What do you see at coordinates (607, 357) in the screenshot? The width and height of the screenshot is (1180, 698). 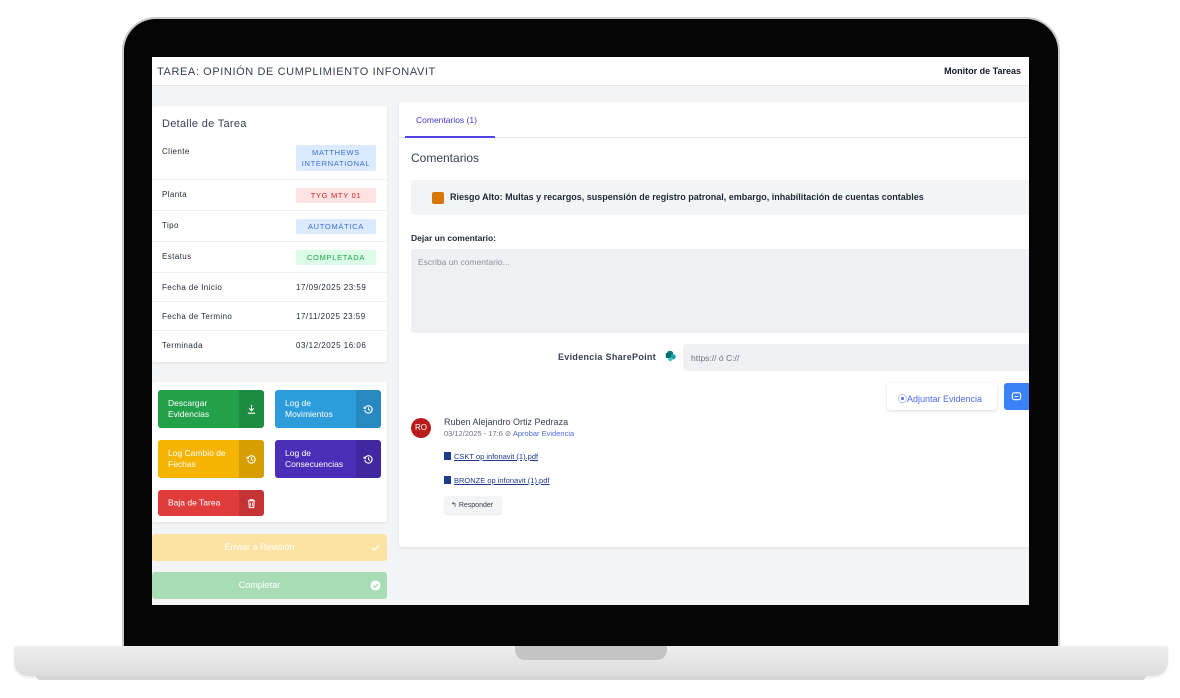 I see `sharepoint-label: Evidencia SharePoint` at bounding box center [607, 357].